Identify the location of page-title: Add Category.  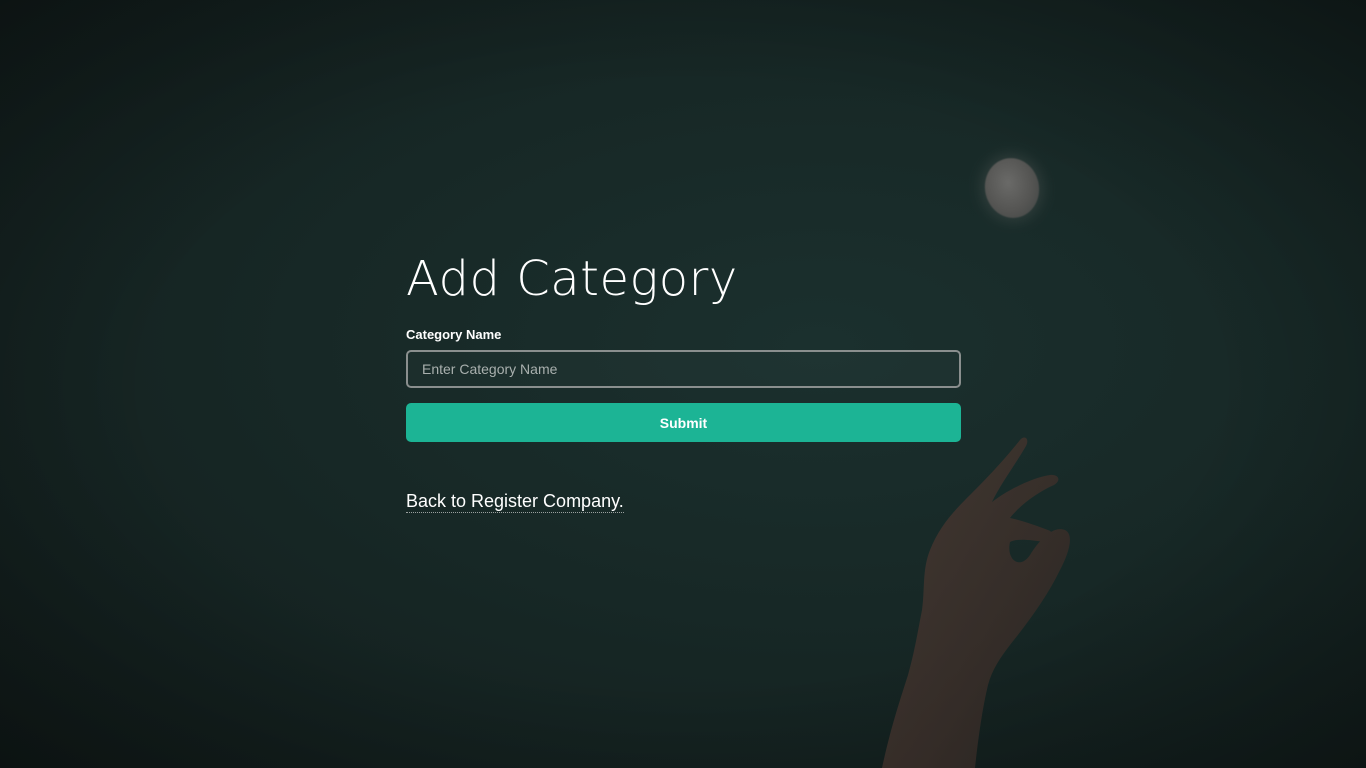
(572, 279).